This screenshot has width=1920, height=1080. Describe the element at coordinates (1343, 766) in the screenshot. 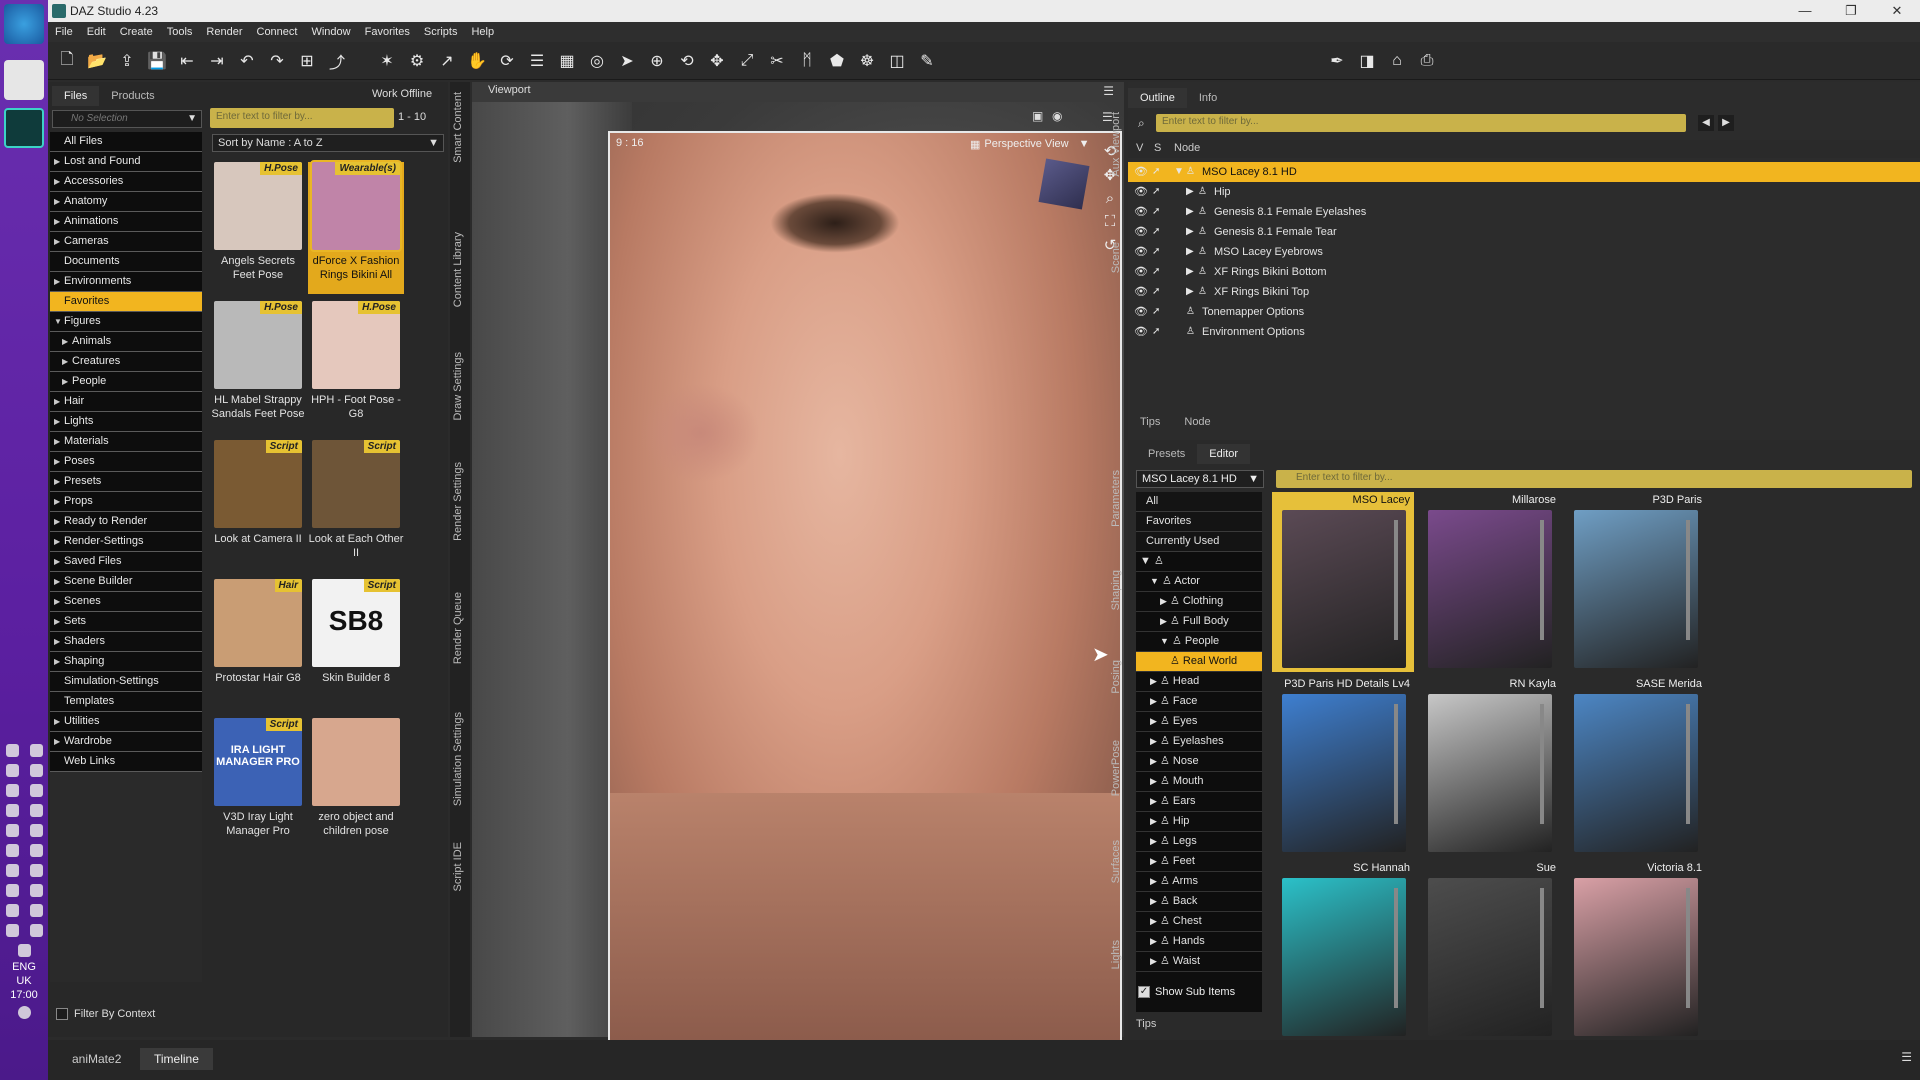

I see `preset-tile: P3D Paris HD Details Lv4` at that location.